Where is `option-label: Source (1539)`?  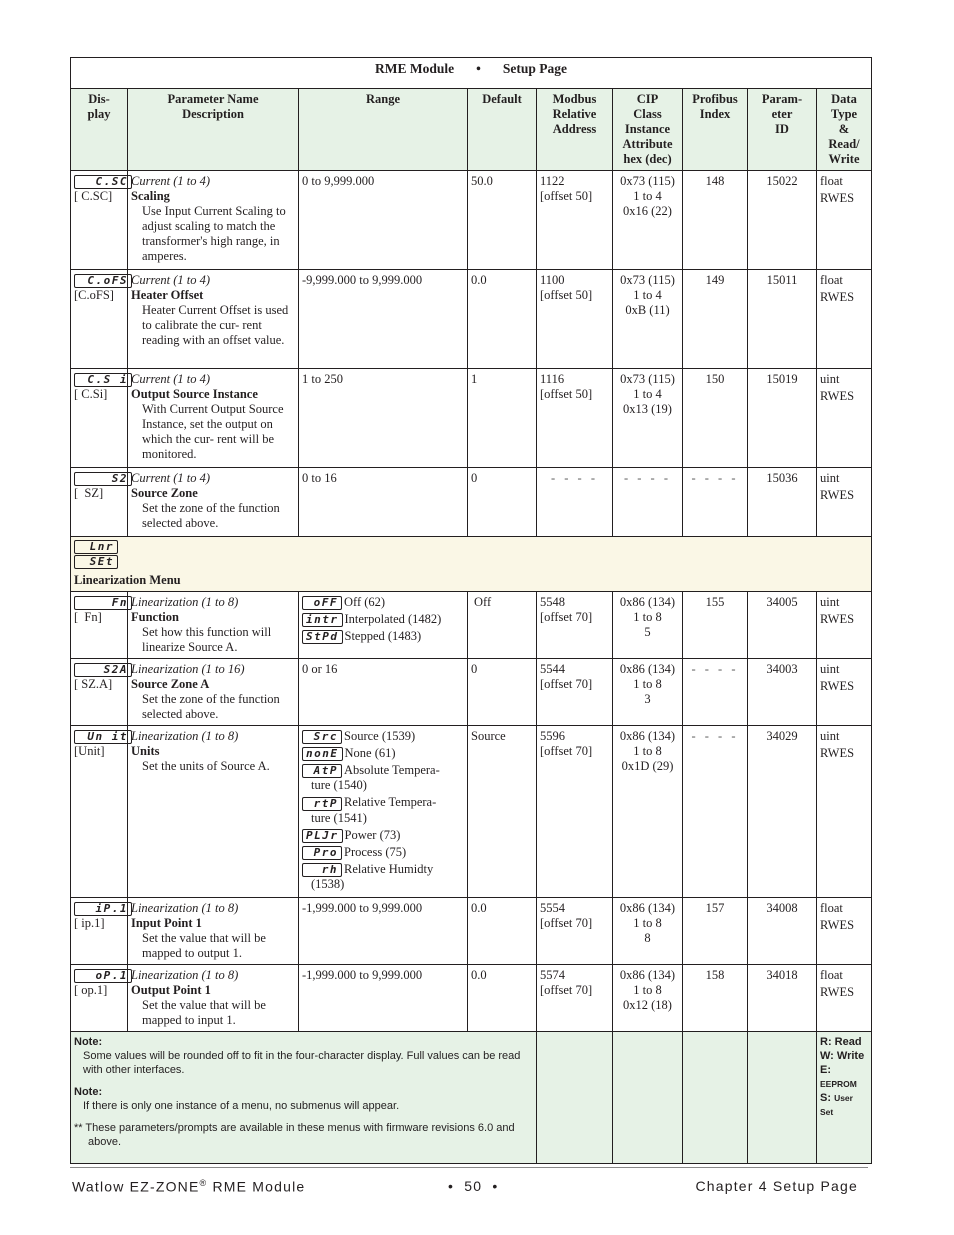
option-label: Source (1539) is located at coordinates (380, 736).